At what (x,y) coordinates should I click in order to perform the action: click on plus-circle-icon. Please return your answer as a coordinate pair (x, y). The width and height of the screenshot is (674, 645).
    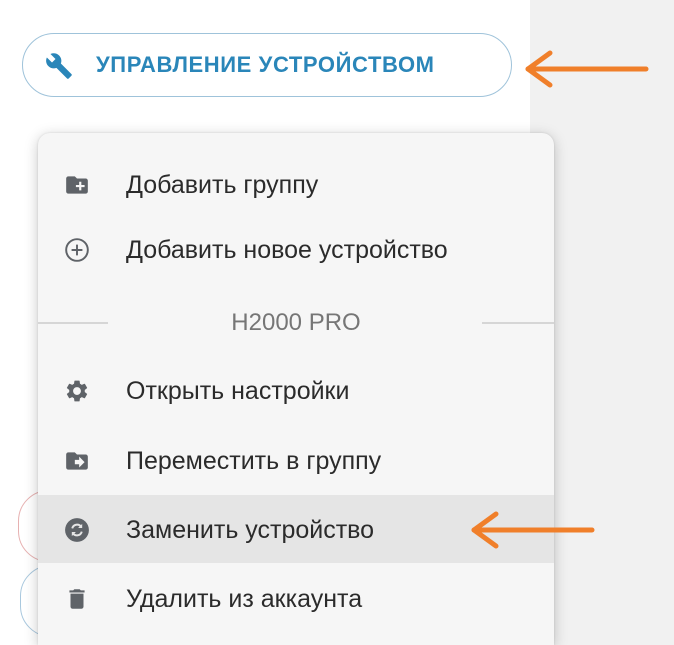
    Looking at the image, I should click on (77, 250).